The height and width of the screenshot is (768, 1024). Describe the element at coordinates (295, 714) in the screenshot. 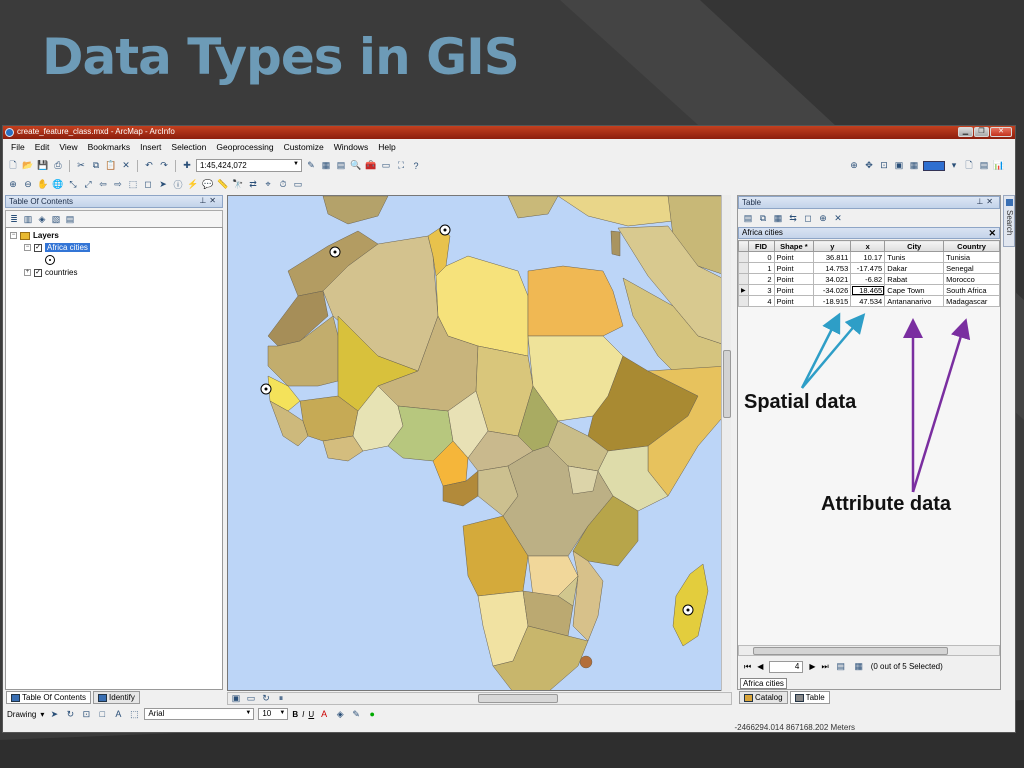

I see `bold-button: B` at that location.